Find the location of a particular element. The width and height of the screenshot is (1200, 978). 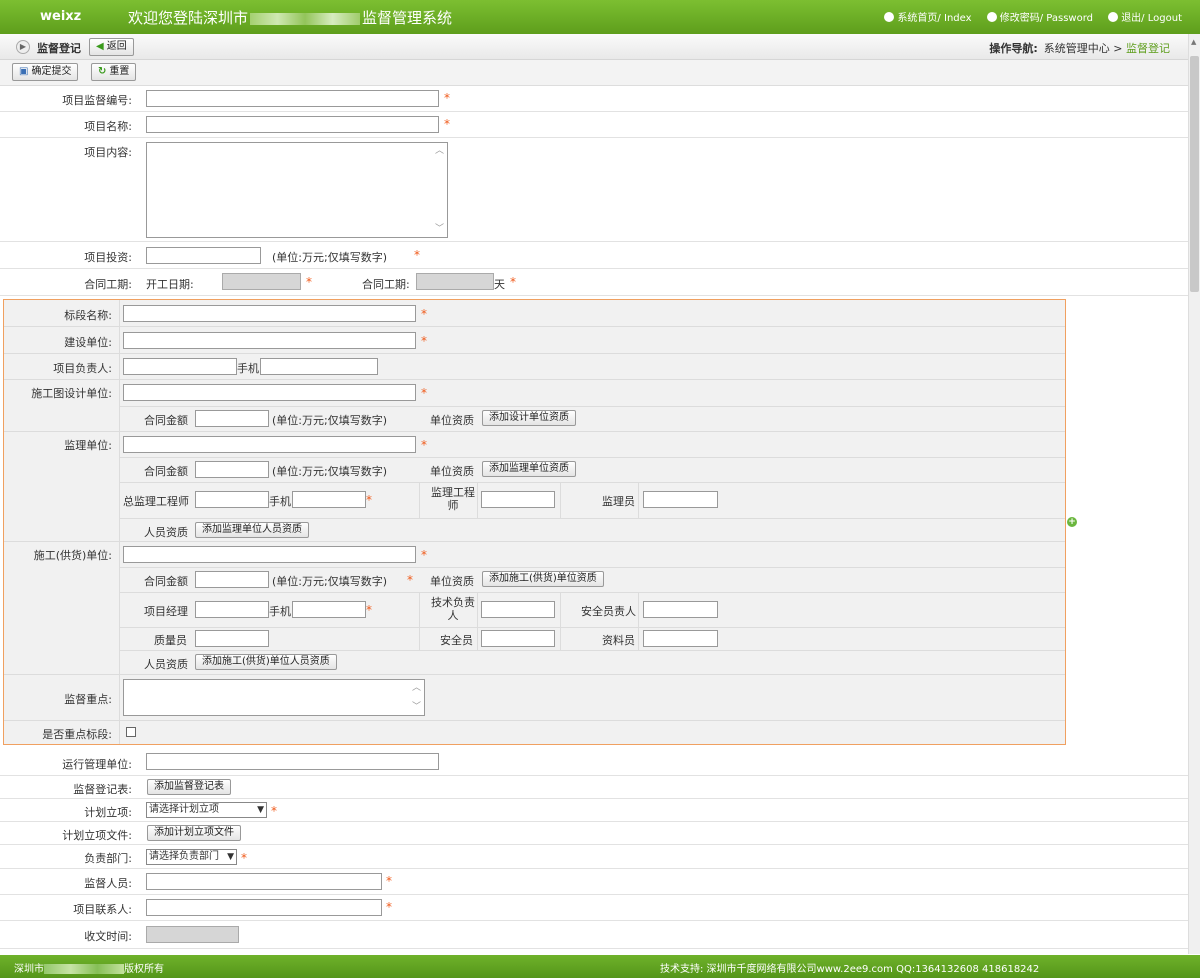

focus-textarea: ︿ ﹀ is located at coordinates (274, 697).